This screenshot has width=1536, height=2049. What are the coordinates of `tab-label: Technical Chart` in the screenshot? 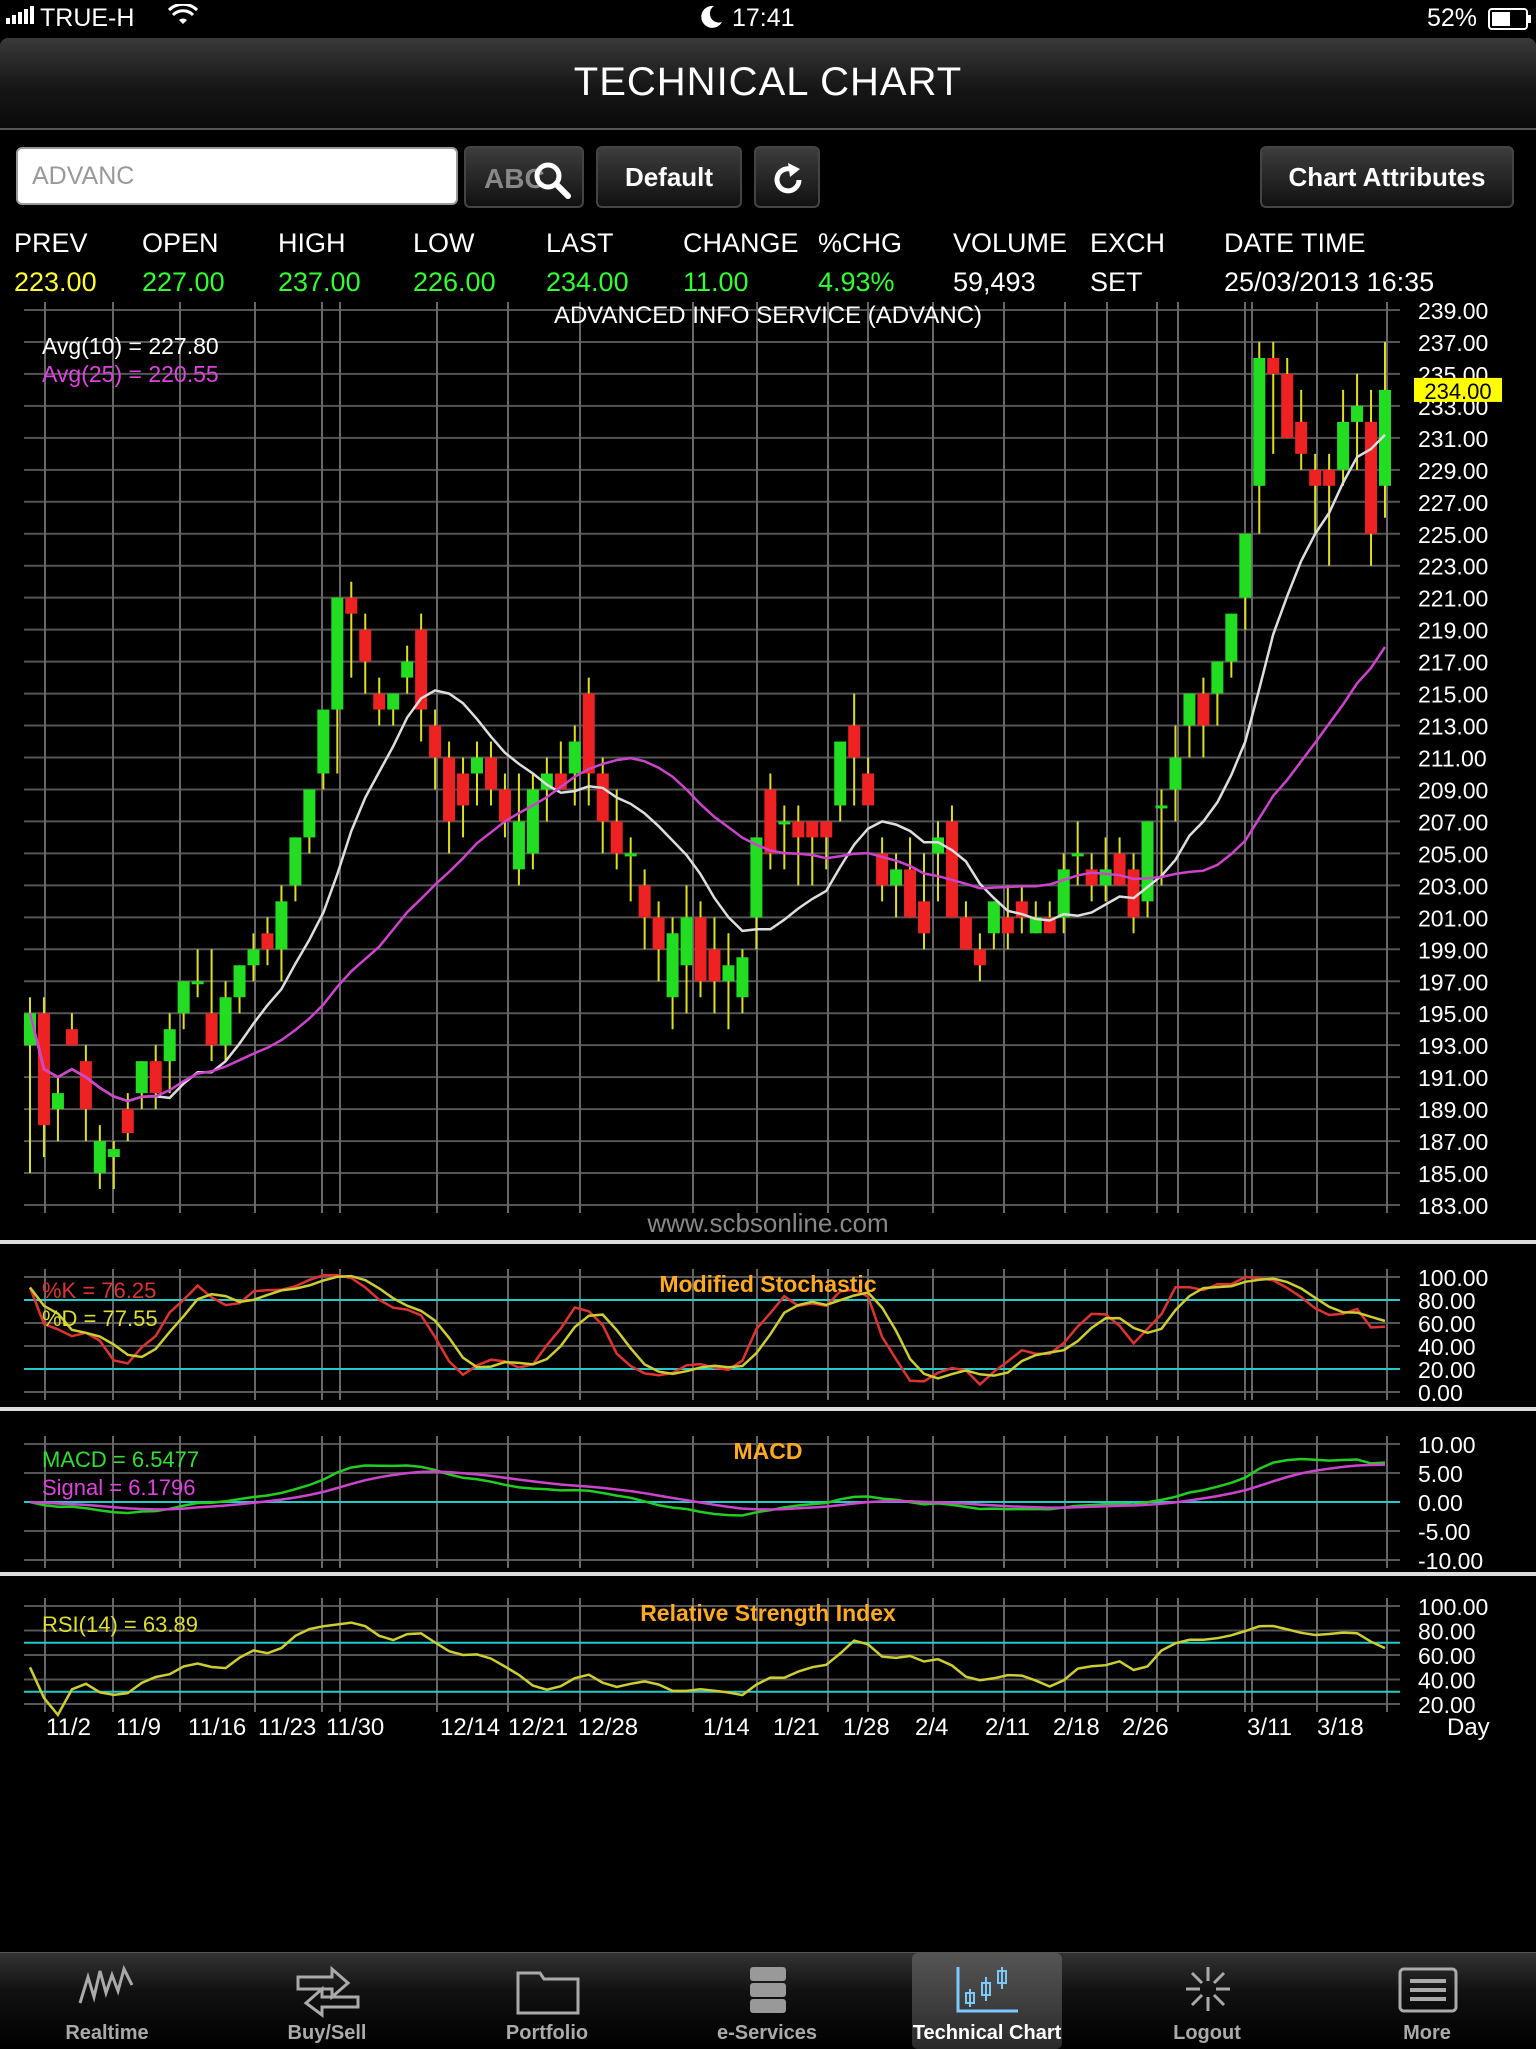 It's located at (987, 2033).